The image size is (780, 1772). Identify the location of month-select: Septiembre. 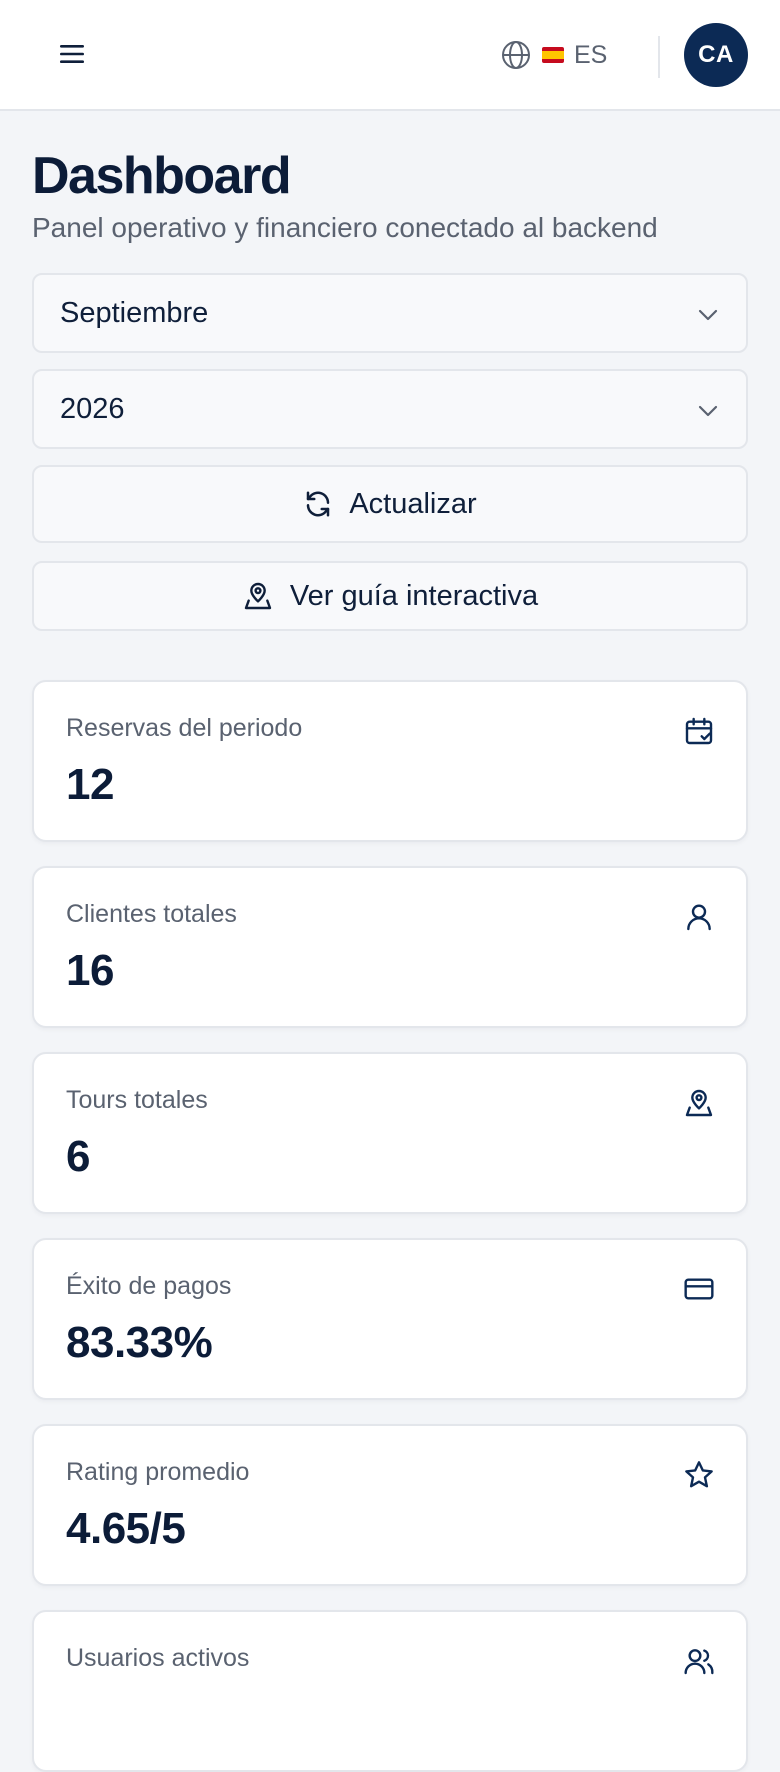
(390, 313).